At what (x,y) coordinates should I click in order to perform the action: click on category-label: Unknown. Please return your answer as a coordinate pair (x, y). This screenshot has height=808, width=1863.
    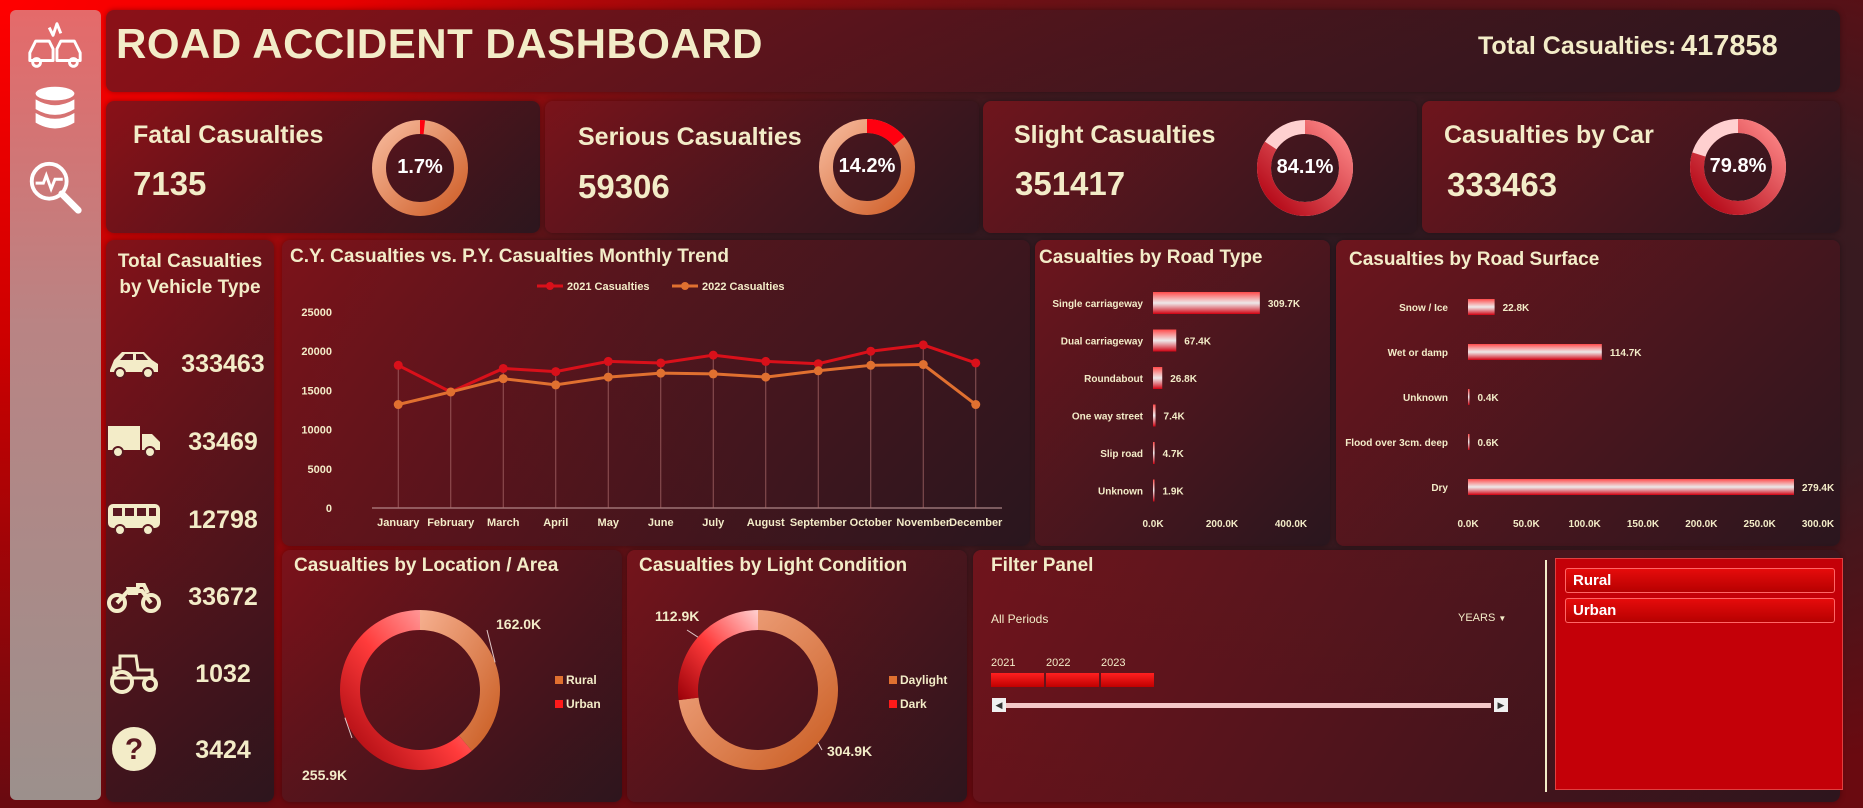
    Looking at the image, I should click on (1120, 492).